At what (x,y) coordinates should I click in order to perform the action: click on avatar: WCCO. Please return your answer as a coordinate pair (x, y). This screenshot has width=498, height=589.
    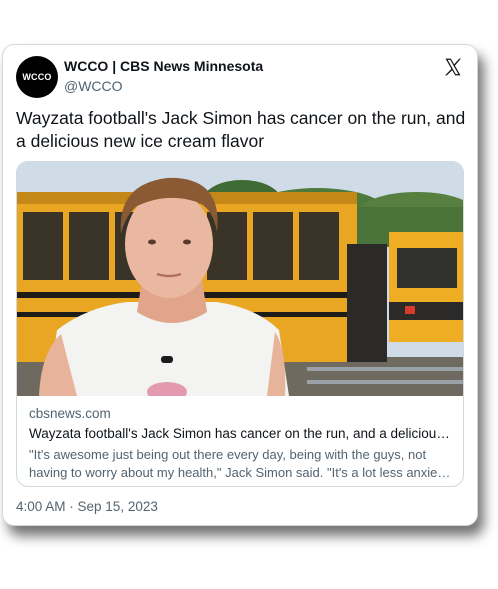
    Looking at the image, I should click on (37, 77).